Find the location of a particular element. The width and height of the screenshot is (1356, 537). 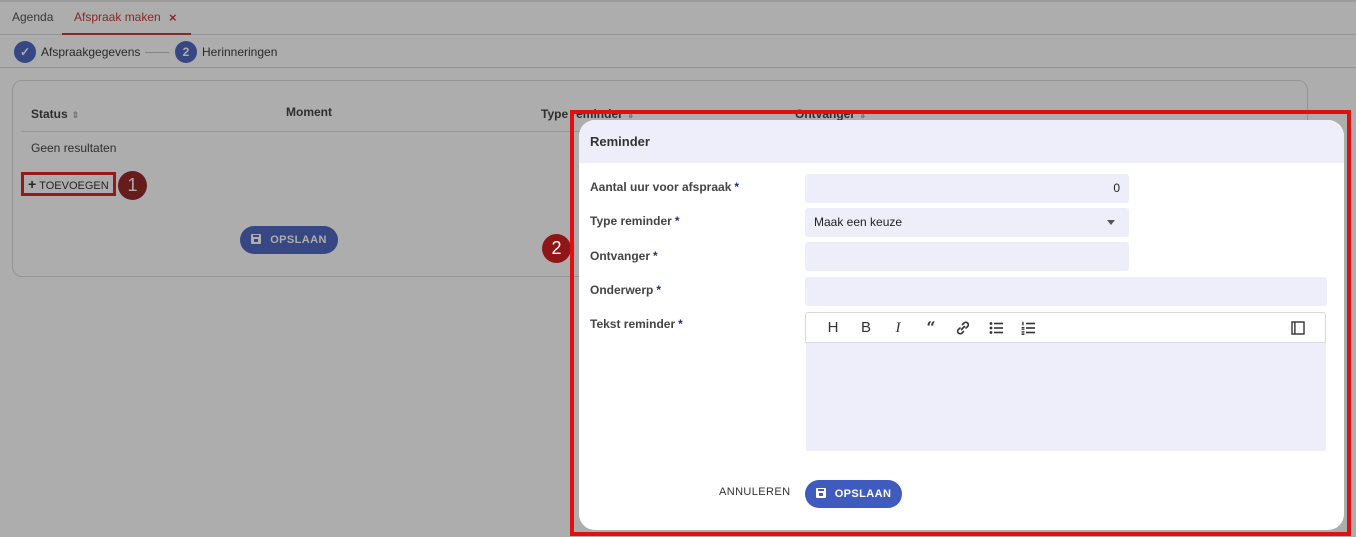

cancel-button: ANNULEREN is located at coordinates (754, 492).